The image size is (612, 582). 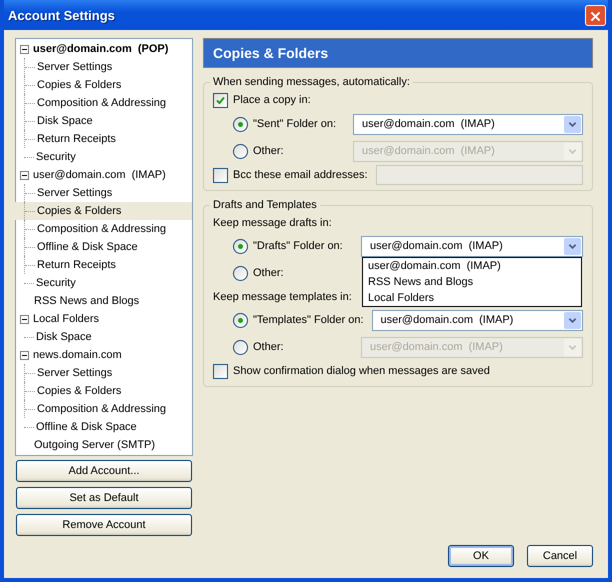 What do you see at coordinates (99, 175) in the screenshot?
I see `tree-item: user@domain.com (IMAP)` at bounding box center [99, 175].